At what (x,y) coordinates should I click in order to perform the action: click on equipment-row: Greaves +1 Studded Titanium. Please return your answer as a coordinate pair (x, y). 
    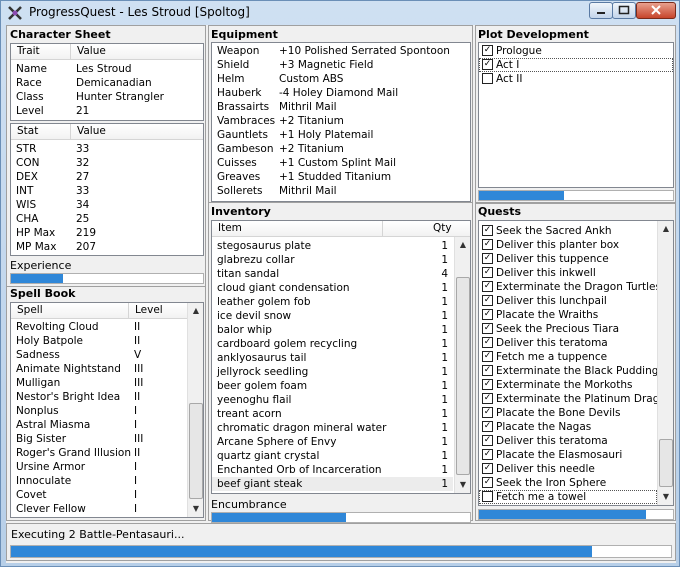
    Looking at the image, I should click on (341, 177).